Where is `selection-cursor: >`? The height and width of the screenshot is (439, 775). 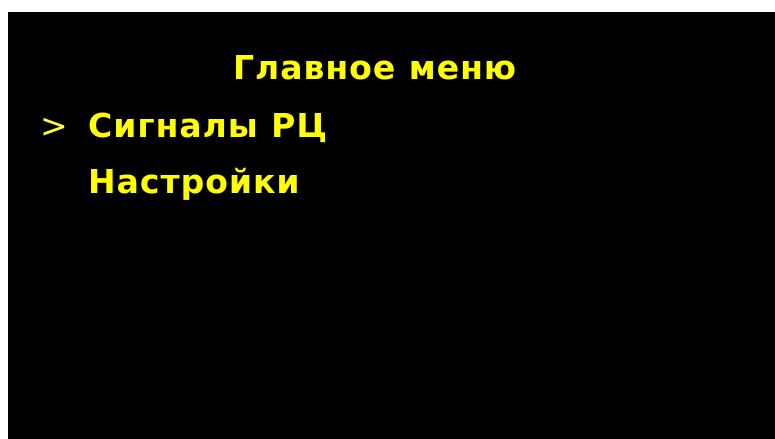 selection-cursor: > is located at coordinates (54, 125).